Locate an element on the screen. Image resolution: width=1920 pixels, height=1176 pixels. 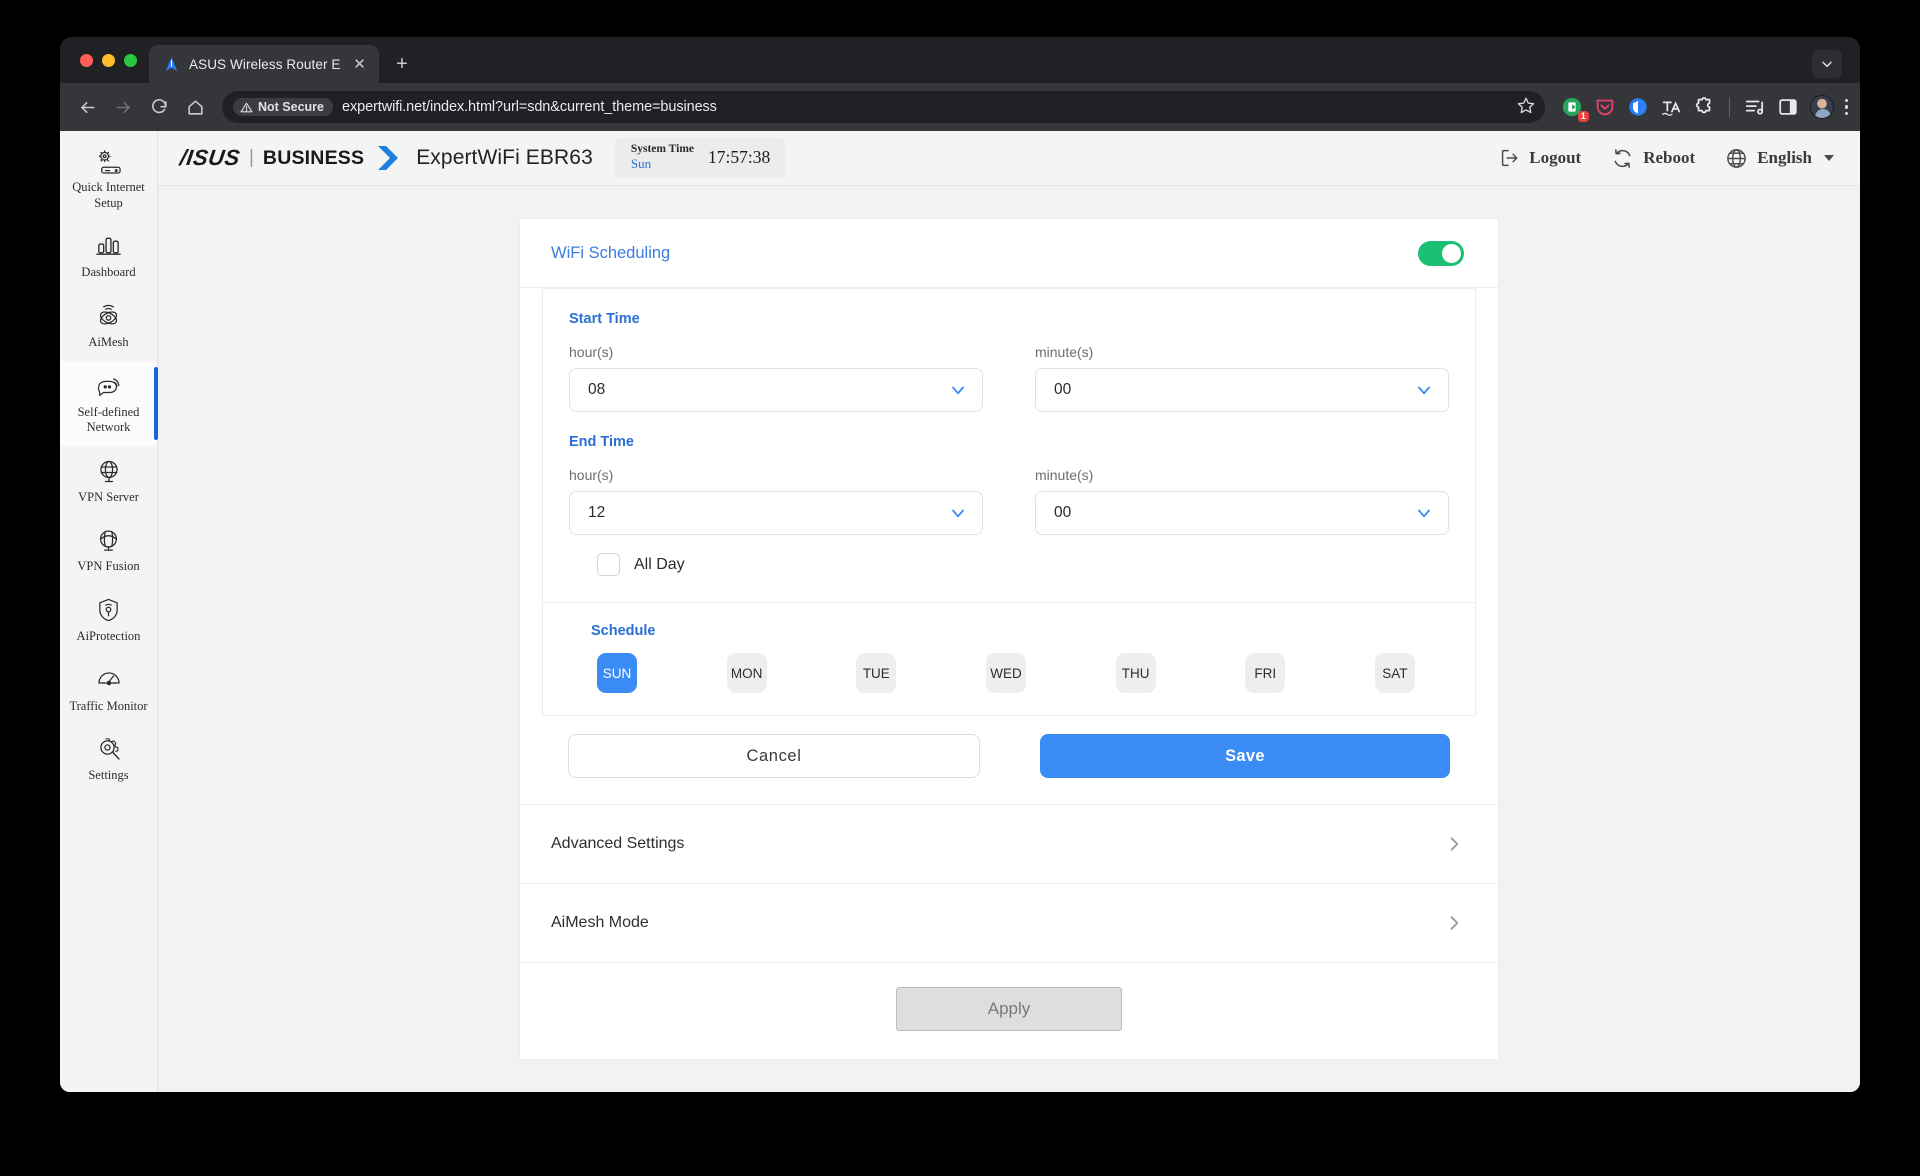
system-time-label: System Time is located at coordinates (662, 149).